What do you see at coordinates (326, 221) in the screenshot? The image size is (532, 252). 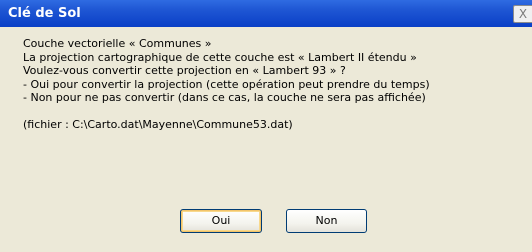 I see `no-button: Non` at bounding box center [326, 221].